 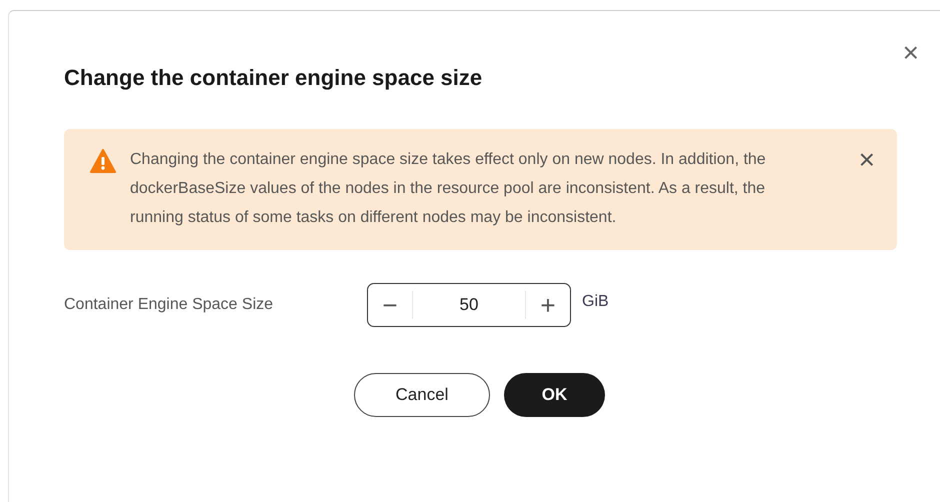 What do you see at coordinates (169, 305) in the screenshot?
I see `field-label: Container Engine Space Size` at bounding box center [169, 305].